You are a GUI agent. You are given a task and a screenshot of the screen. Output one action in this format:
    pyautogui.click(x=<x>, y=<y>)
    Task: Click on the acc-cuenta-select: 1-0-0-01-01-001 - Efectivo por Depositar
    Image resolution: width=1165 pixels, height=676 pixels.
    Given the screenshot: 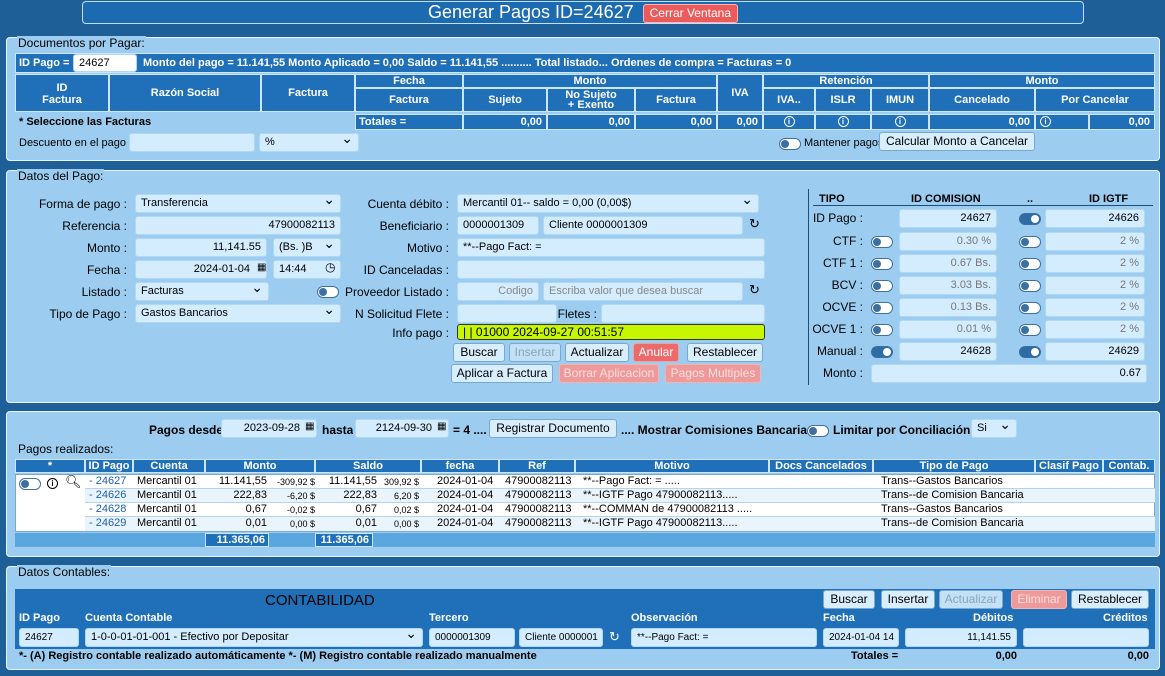 What is the action you would take?
    pyautogui.click(x=254, y=637)
    